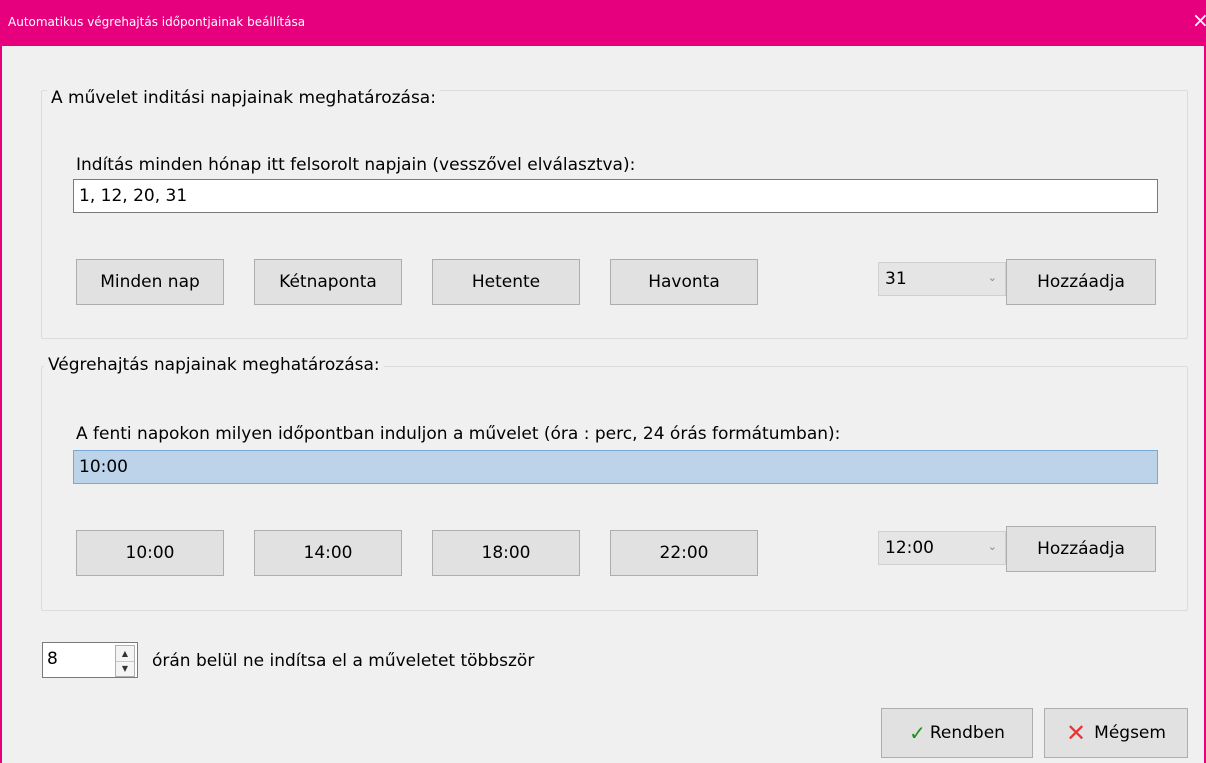 This screenshot has width=1206, height=763. Describe the element at coordinates (684, 553) in the screenshot. I see `time-2200-button: 22:00` at that location.